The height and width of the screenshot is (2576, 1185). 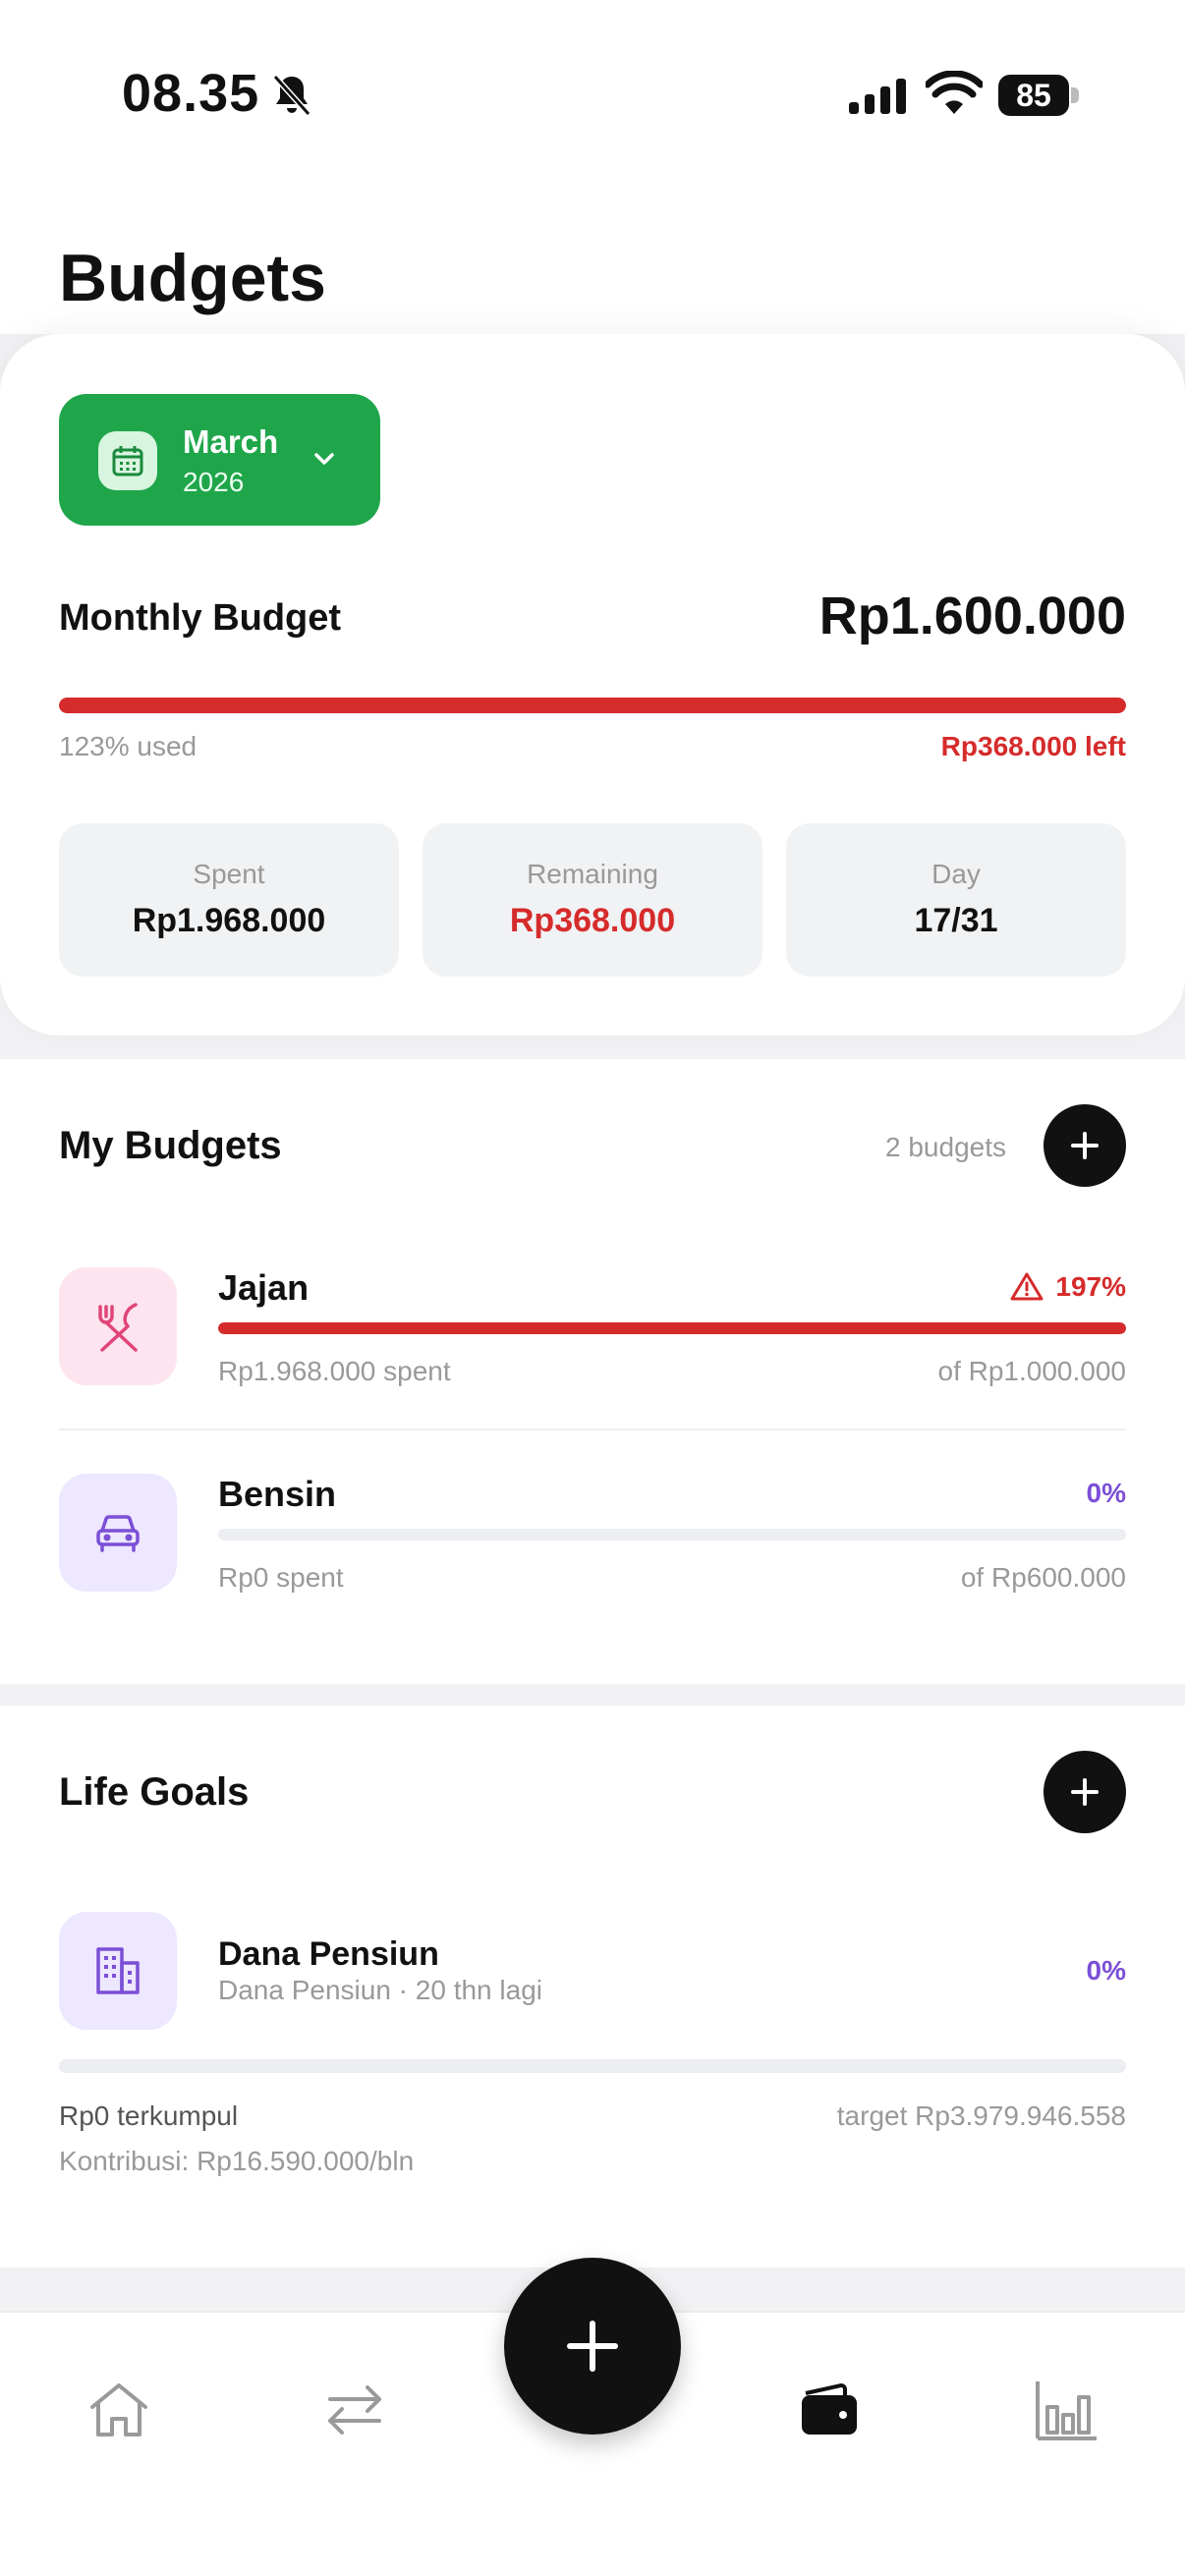 I want to click on goal-contribution: Kontribusi: Rp16.590.000/bln, so click(x=237, y=2161).